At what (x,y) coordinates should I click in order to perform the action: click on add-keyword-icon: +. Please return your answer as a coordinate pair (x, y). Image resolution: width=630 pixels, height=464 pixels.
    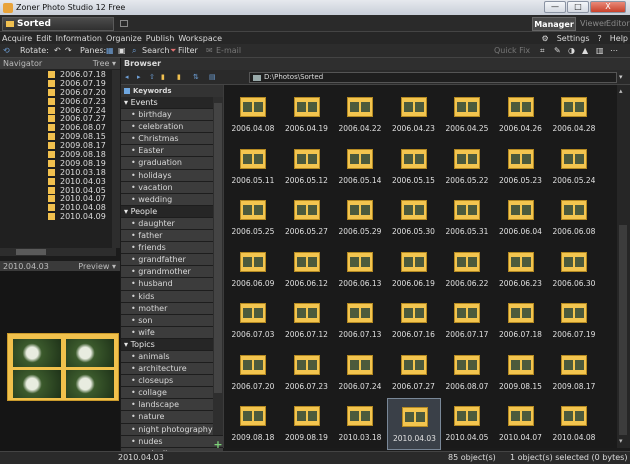
    Looking at the image, I should click on (218, 444).